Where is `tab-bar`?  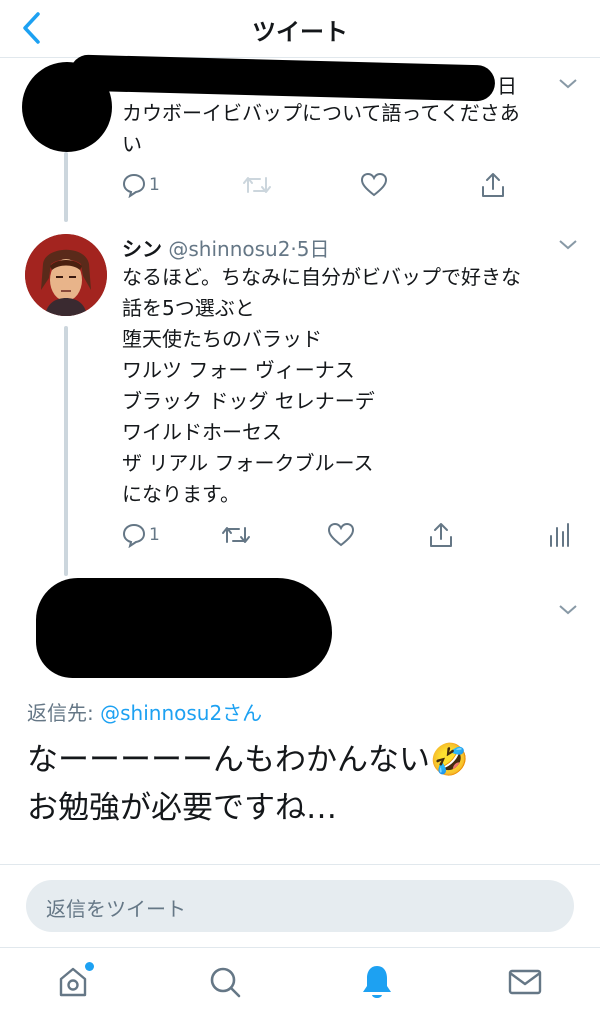
tab-bar is located at coordinates (300, 986).